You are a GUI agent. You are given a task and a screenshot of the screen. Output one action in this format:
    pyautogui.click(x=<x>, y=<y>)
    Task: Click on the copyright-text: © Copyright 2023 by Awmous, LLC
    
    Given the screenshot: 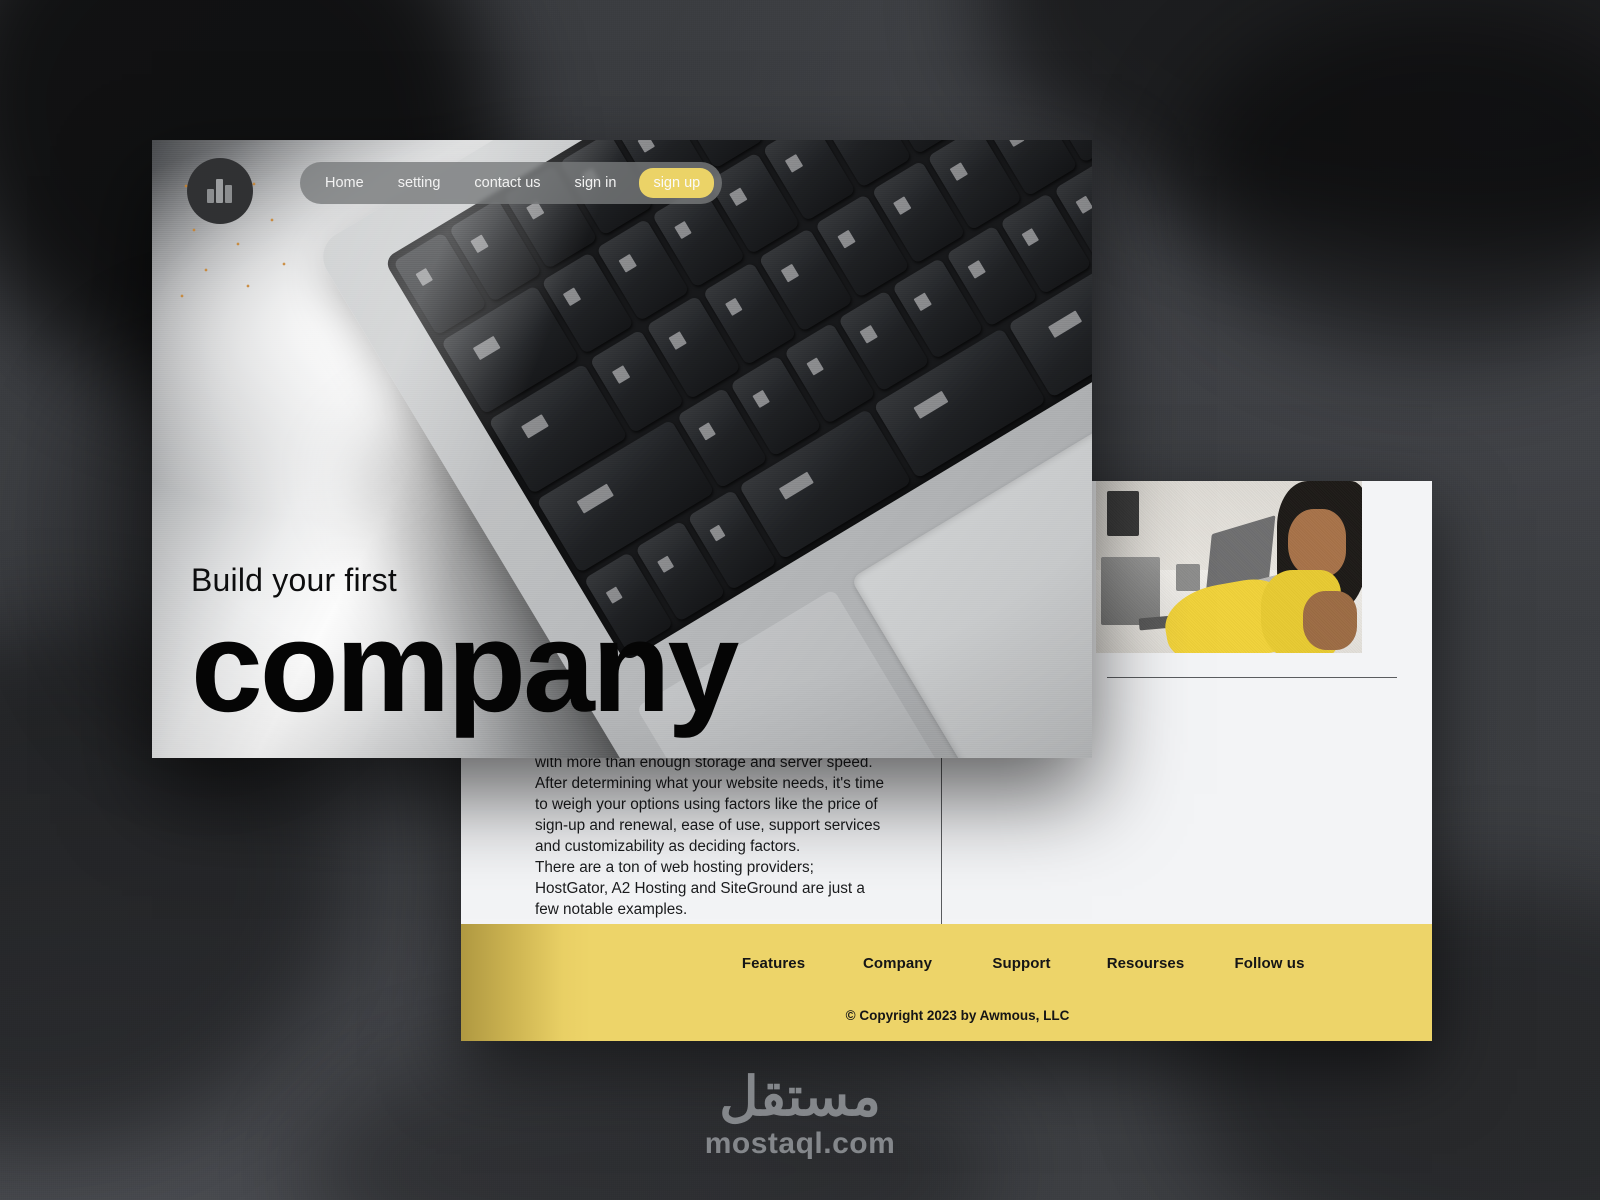 What is the action you would take?
    pyautogui.click(x=957, y=1015)
    